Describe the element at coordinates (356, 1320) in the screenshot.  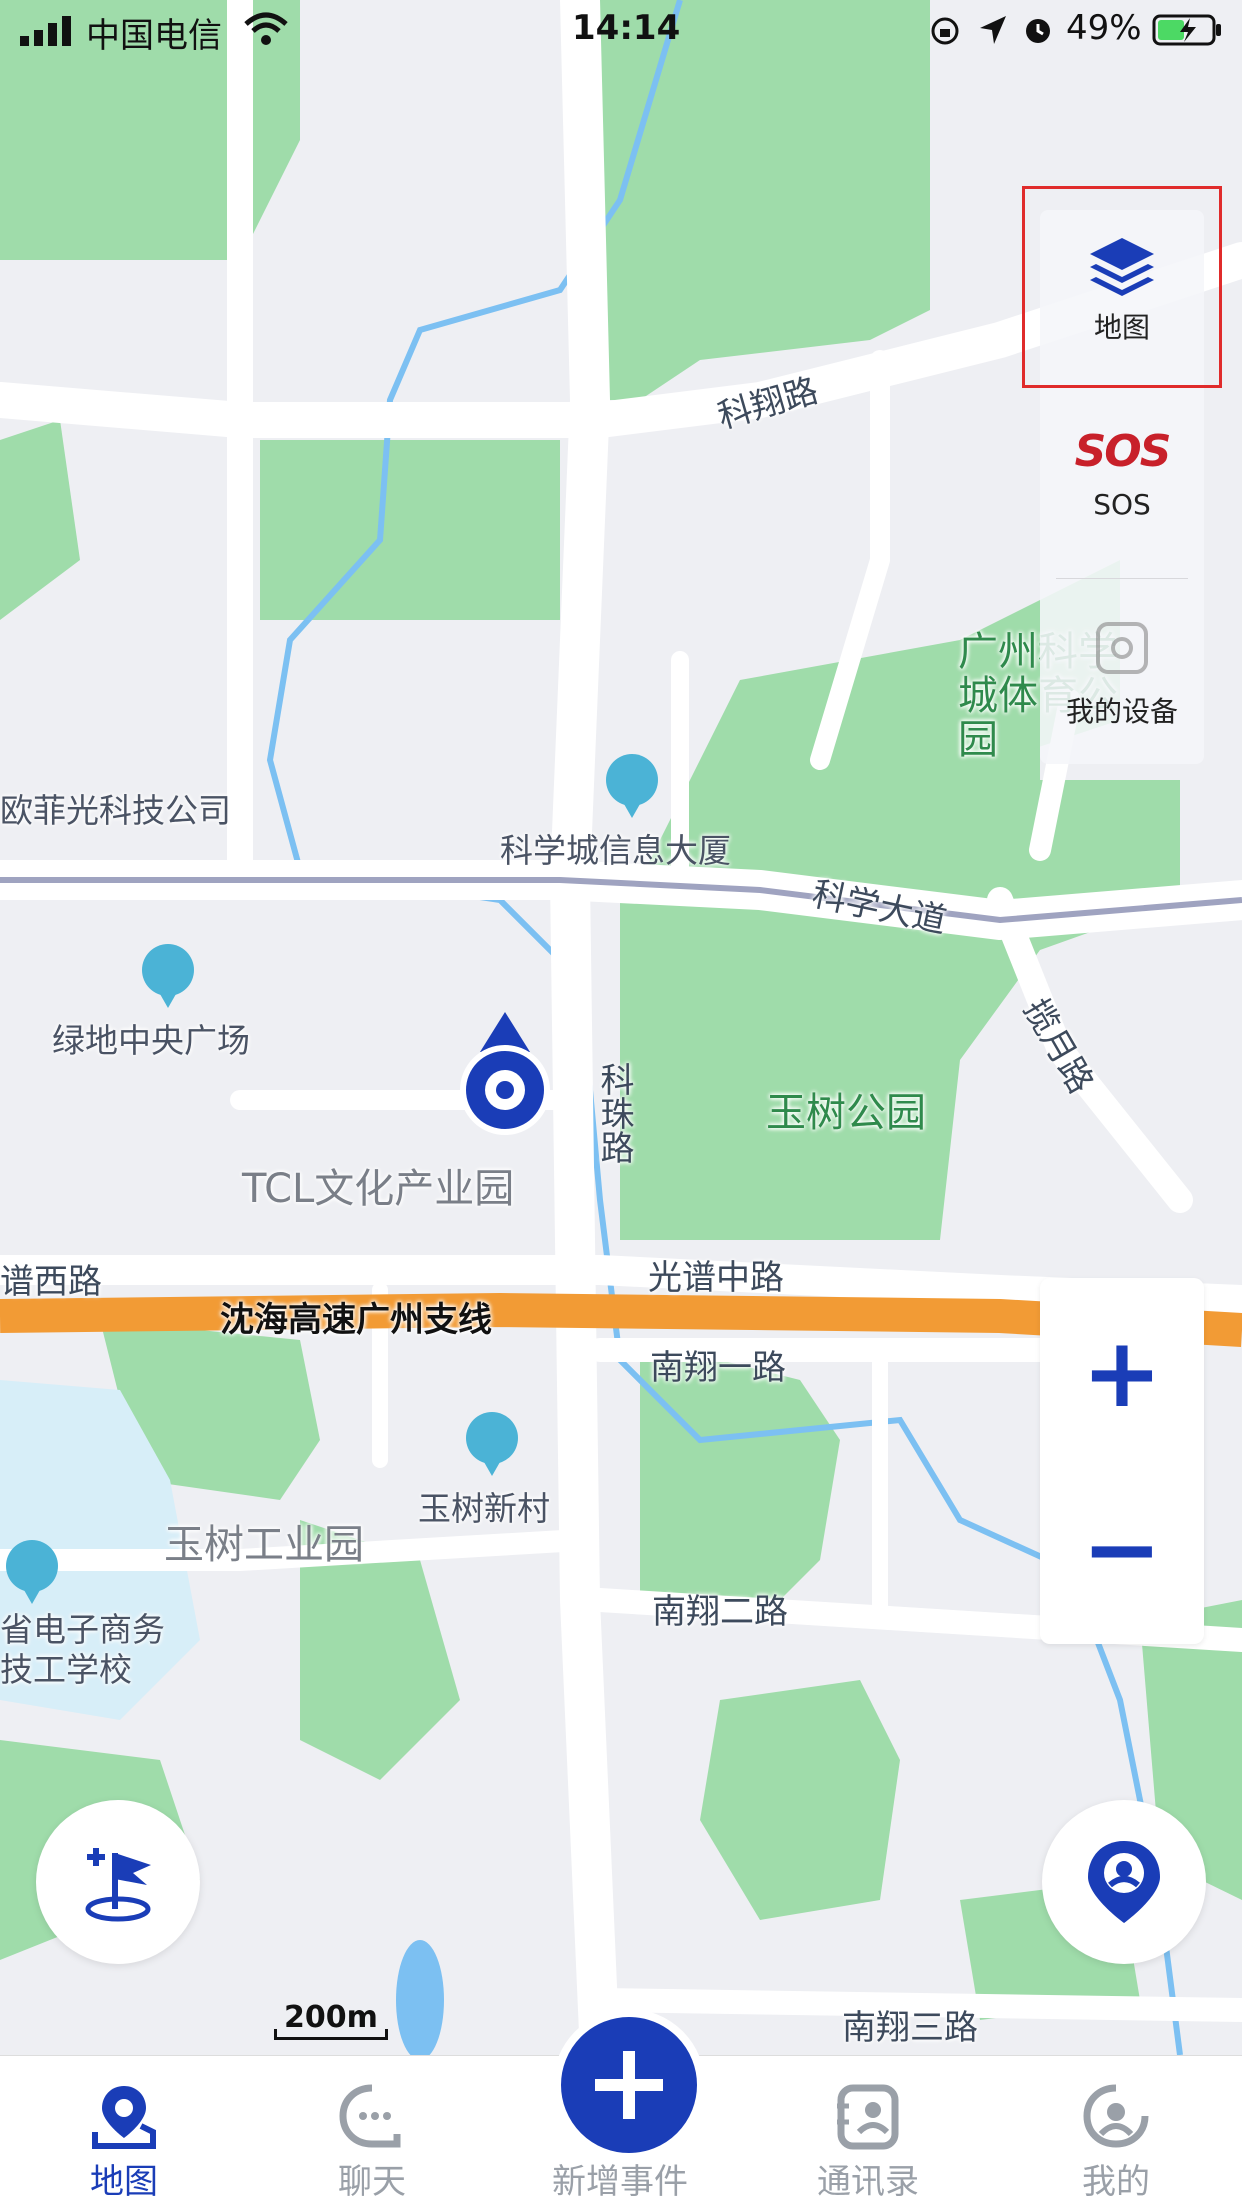
I see `highway-label: 沈海高速广州支线` at that location.